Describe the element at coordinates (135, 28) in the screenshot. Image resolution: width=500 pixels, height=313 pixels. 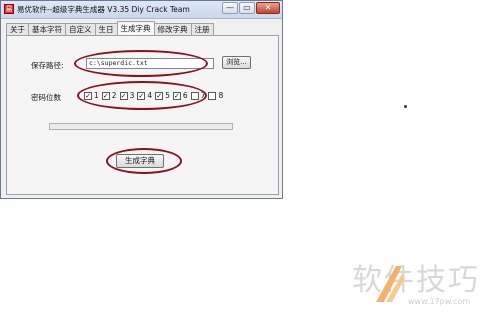
I see `tab-generate: 生成字典` at that location.